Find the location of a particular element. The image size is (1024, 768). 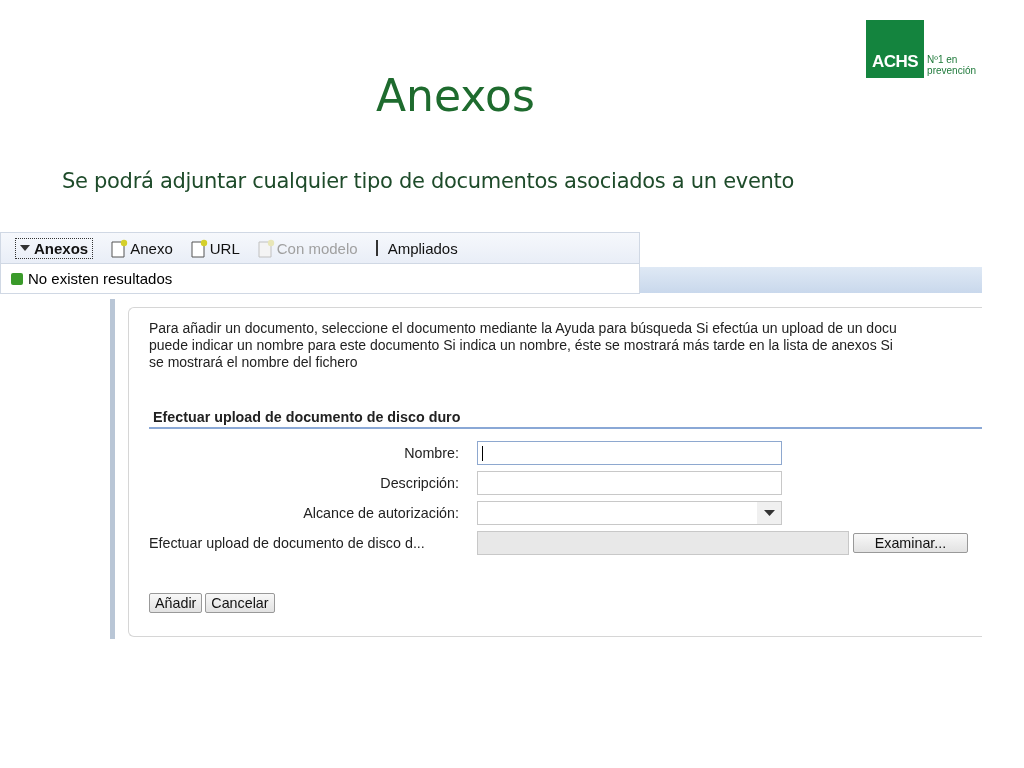

dropdown-arrow-icon is located at coordinates (769, 513).